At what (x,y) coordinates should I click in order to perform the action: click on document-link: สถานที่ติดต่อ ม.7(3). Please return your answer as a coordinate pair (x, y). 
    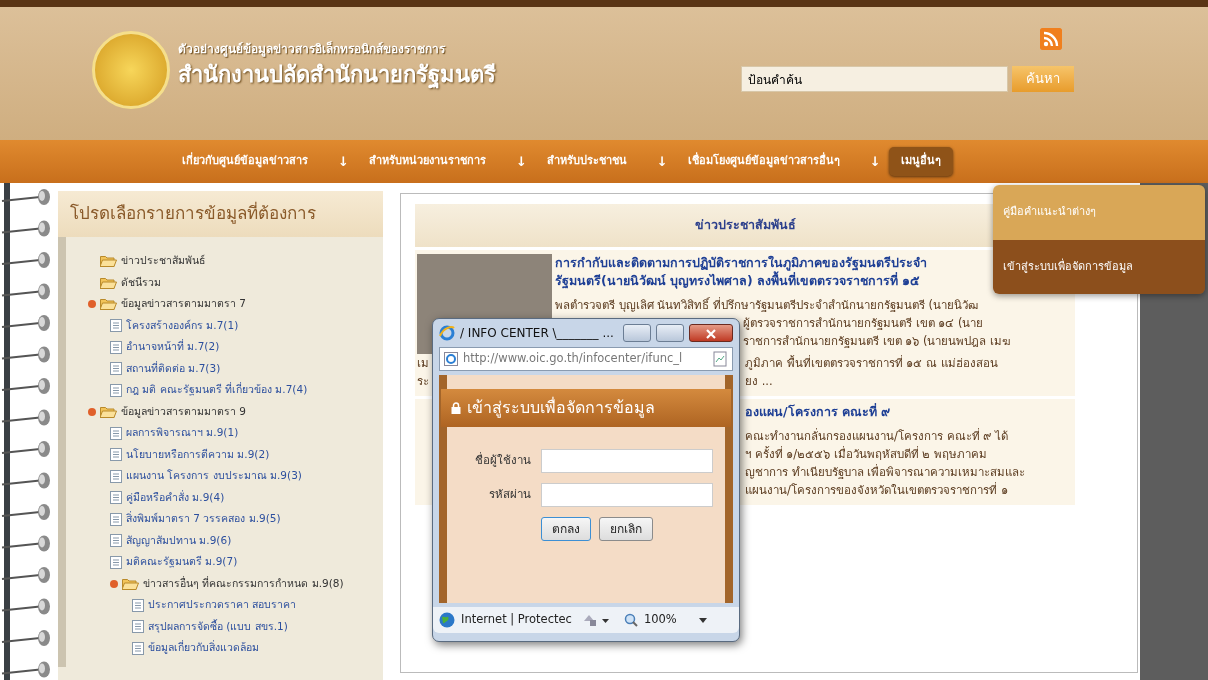
    Looking at the image, I should click on (173, 368).